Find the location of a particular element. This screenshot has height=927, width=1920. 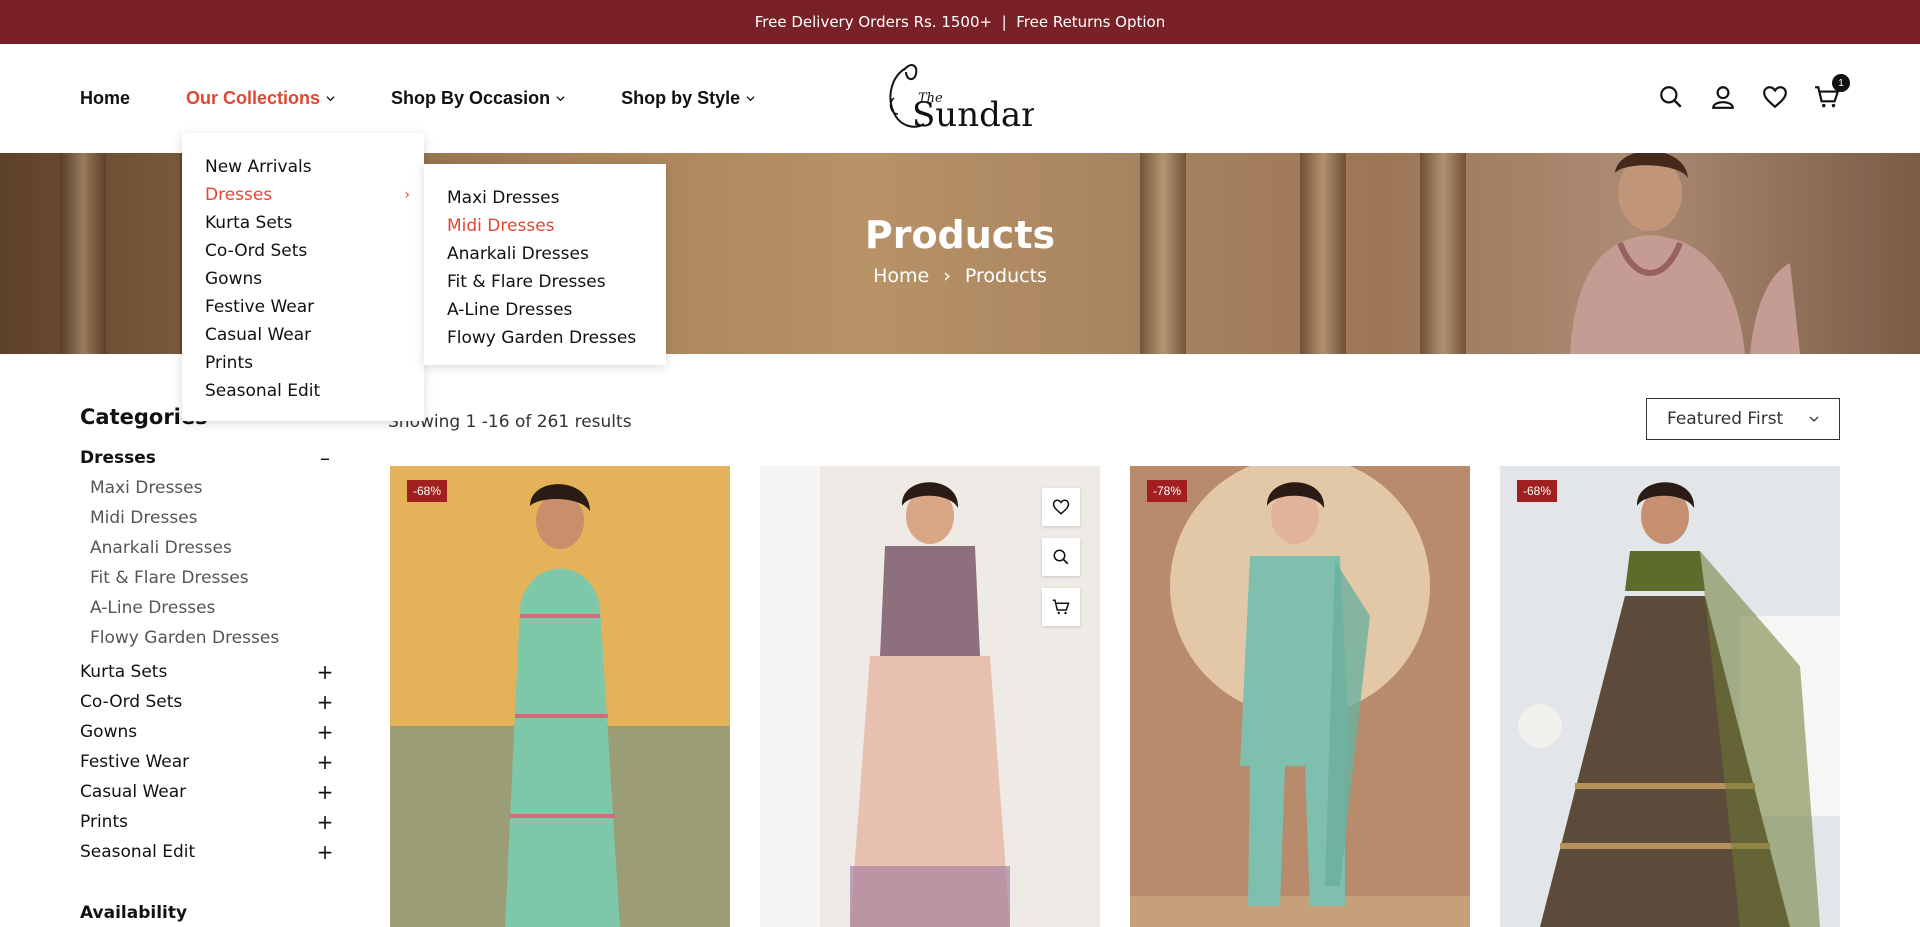

results-count: Showing 1 -16 of 261 results is located at coordinates (510, 422).